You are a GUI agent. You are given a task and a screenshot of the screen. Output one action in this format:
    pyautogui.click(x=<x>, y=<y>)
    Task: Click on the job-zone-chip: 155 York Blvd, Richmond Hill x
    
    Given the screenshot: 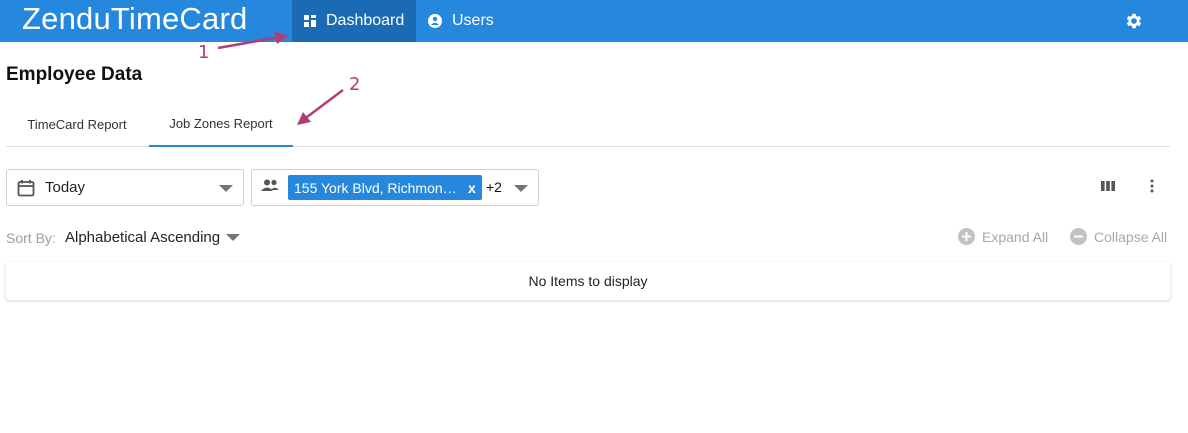 What is the action you would take?
    pyautogui.click(x=385, y=187)
    